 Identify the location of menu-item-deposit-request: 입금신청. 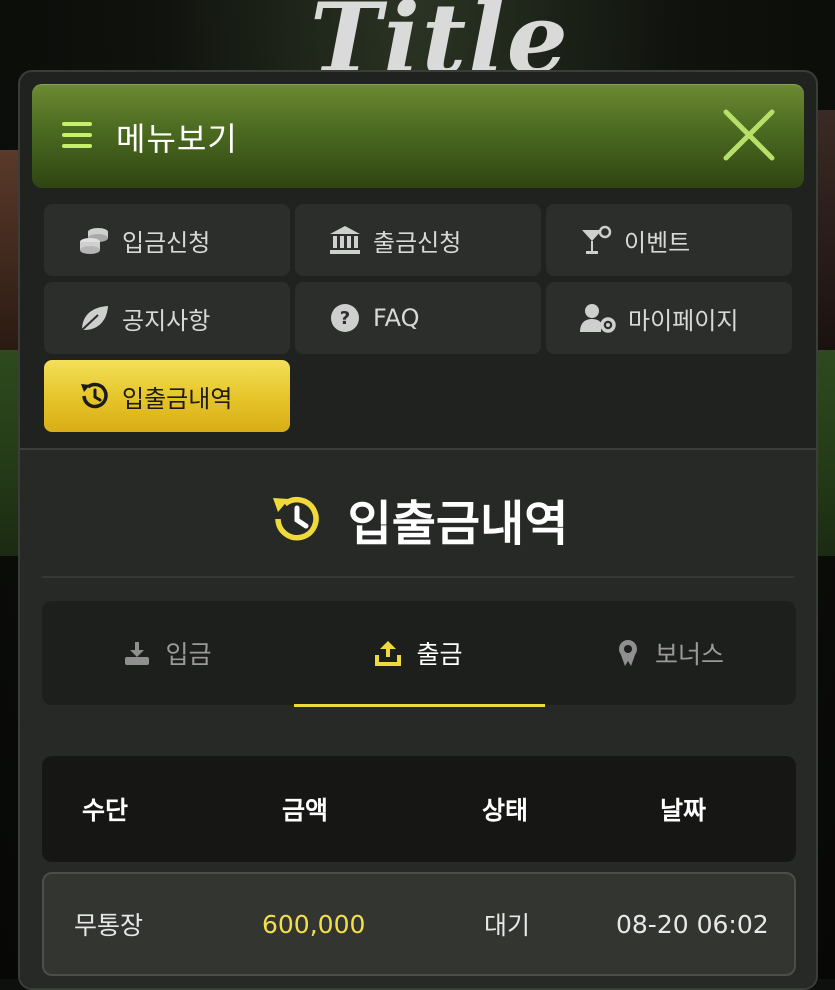
(167, 240).